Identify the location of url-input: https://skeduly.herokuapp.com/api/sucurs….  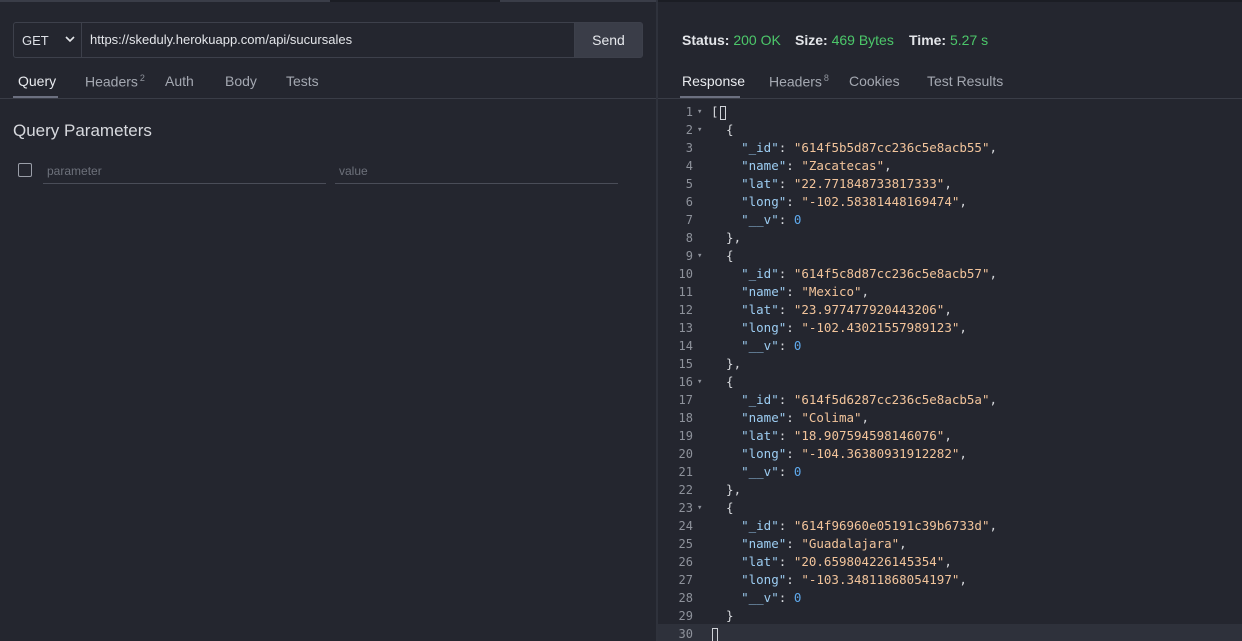
(221, 40).